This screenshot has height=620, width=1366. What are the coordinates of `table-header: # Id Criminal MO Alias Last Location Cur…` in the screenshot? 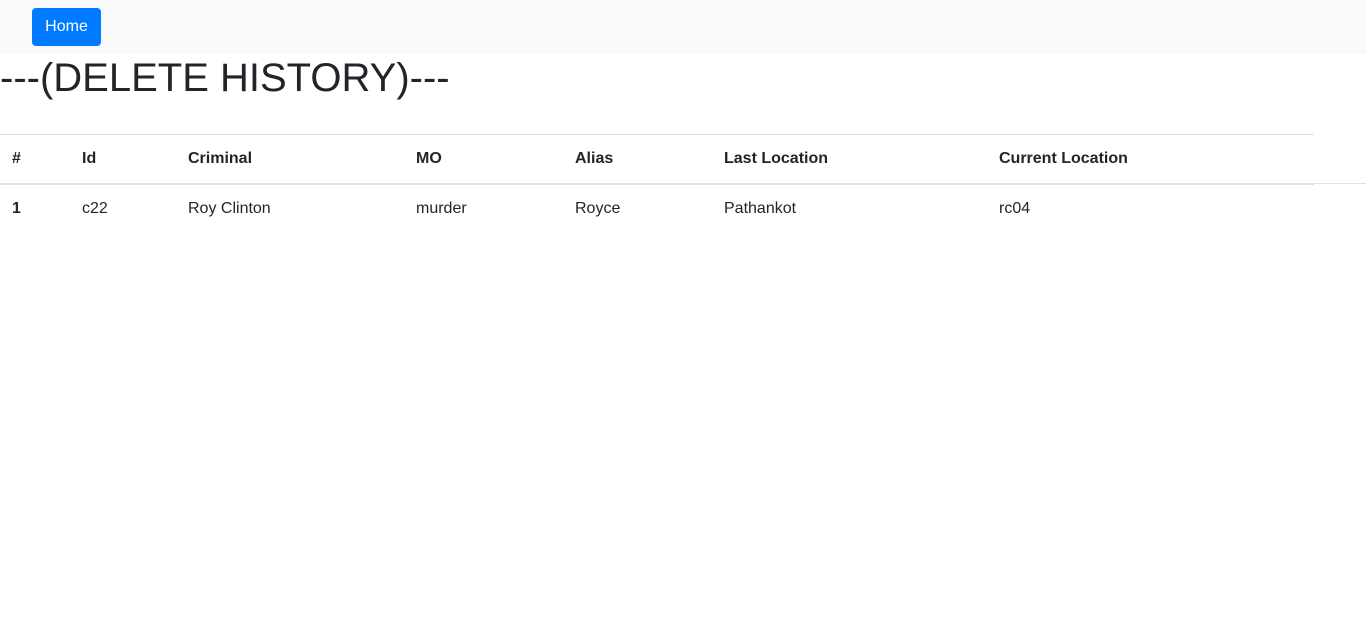 It's located at (657, 159).